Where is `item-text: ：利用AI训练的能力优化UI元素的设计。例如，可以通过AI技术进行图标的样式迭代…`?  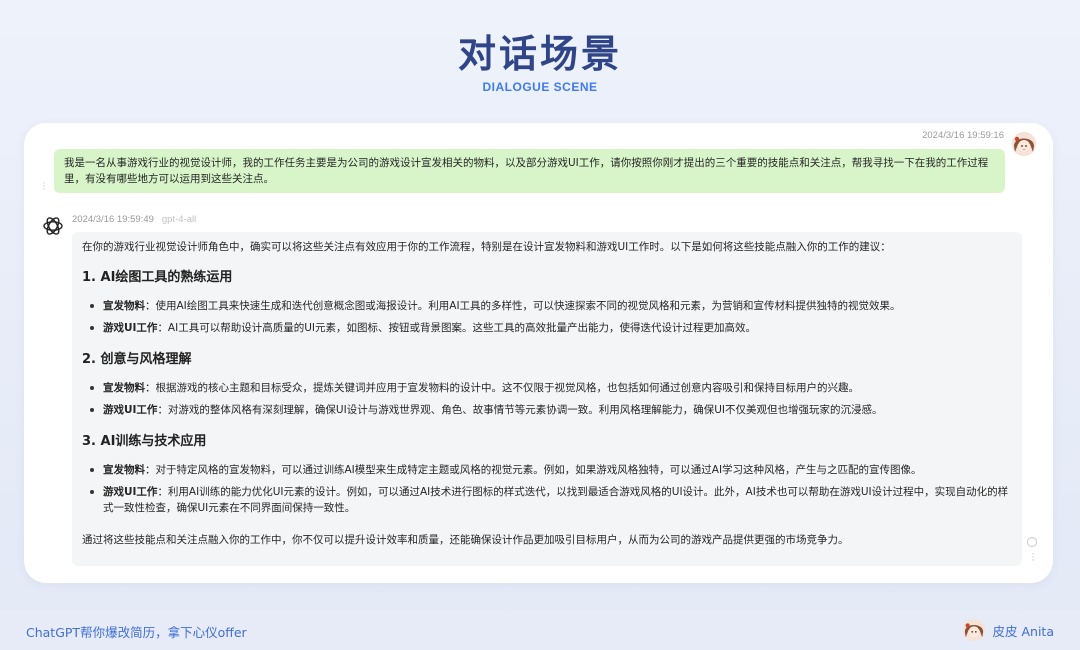
item-text: ：利用AI训练的能力优化UI元素的设计。例如，可以通过AI技术进行图标的样式迭代… is located at coordinates (556, 500).